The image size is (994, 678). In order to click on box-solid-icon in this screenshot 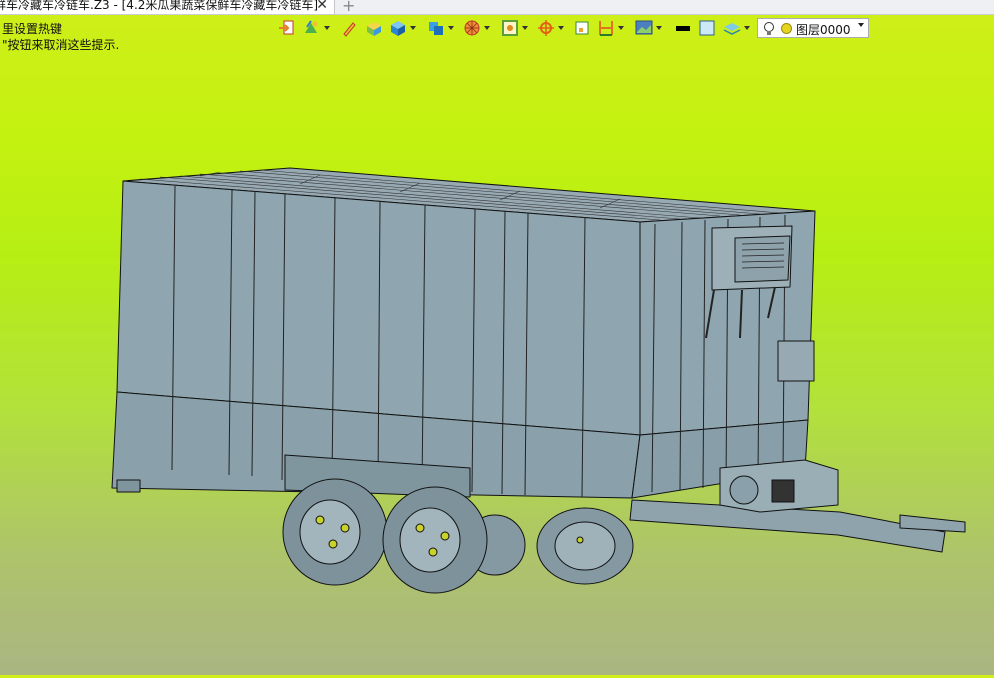, I will do `click(374, 29)`.